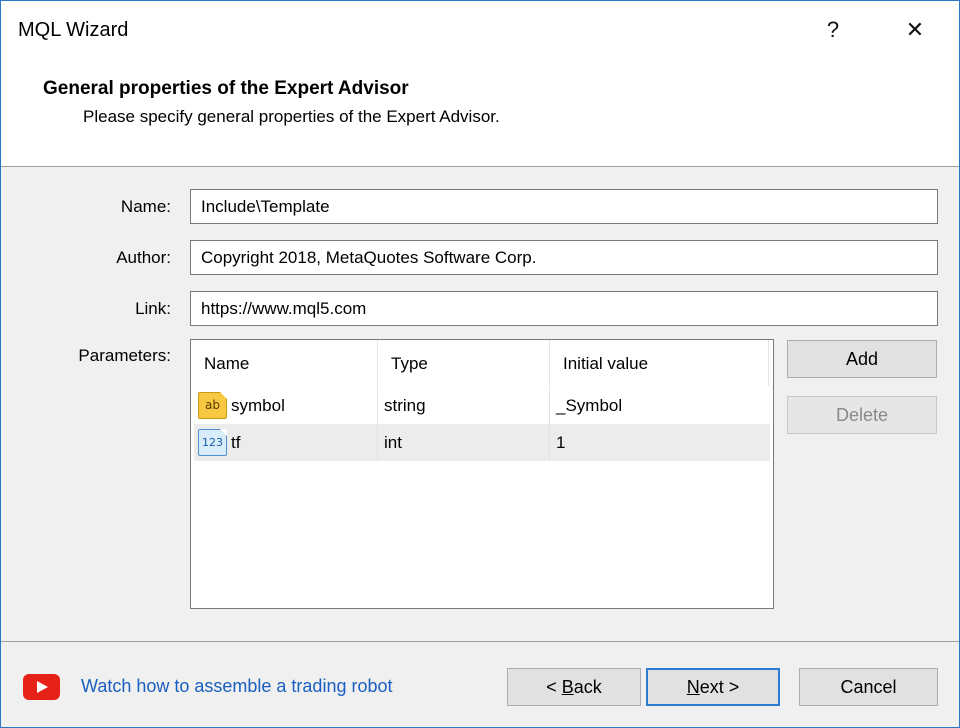  Describe the element at coordinates (212, 405) in the screenshot. I see `string-type-icon: ab` at that location.